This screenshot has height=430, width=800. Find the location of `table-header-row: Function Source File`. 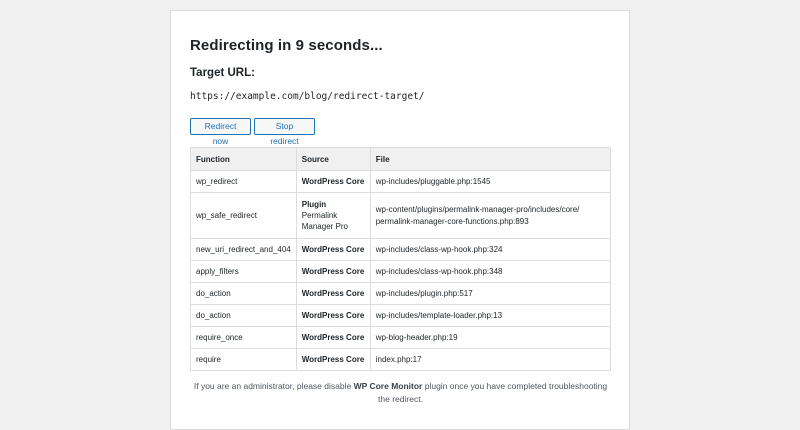

table-header-row: Function Source File is located at coordinates (401, 159).